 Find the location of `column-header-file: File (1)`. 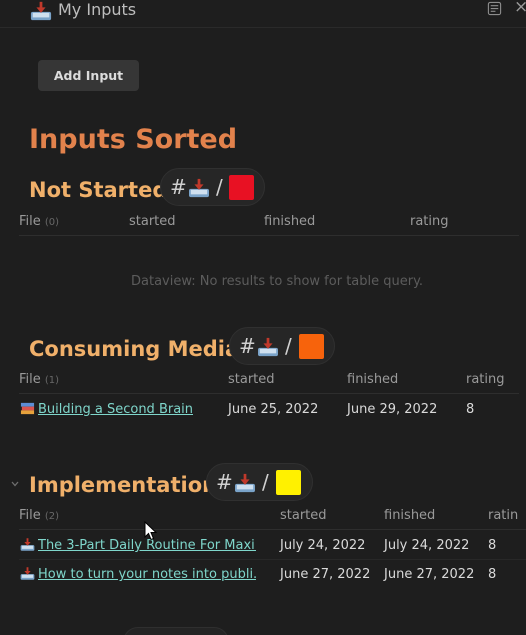

column-header-file: File (1) is located at coordinates (39, 380).